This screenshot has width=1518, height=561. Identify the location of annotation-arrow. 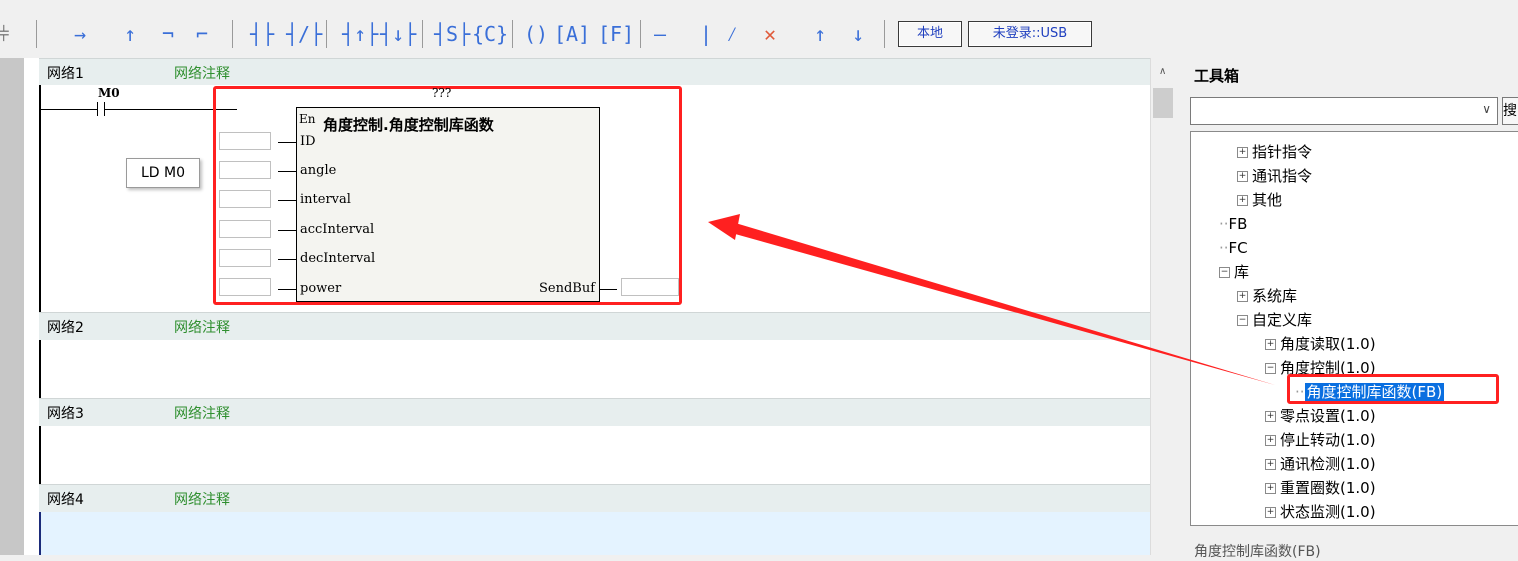
(991, 299).